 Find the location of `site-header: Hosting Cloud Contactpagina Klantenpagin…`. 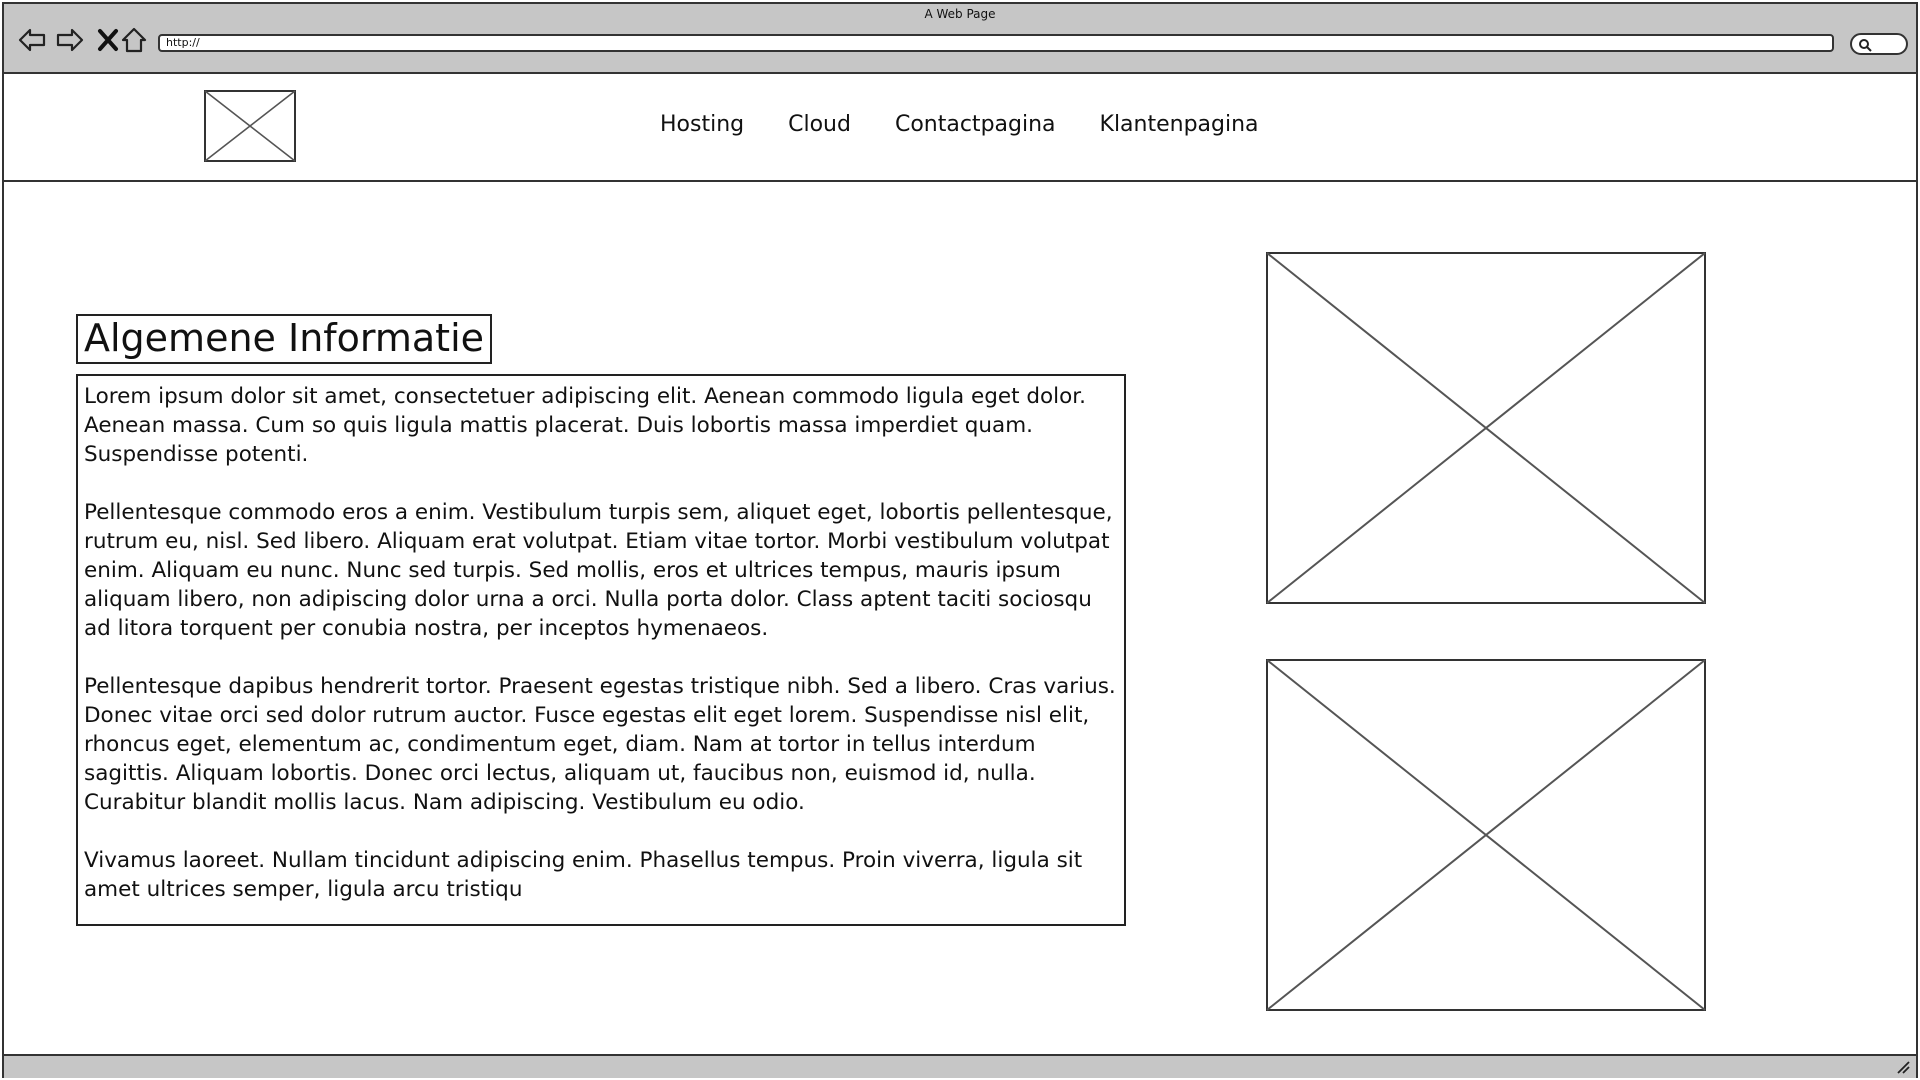

site-header: Hosting Cloud Contactpagina Klantenpagin… is located at coordinates (960, 128).